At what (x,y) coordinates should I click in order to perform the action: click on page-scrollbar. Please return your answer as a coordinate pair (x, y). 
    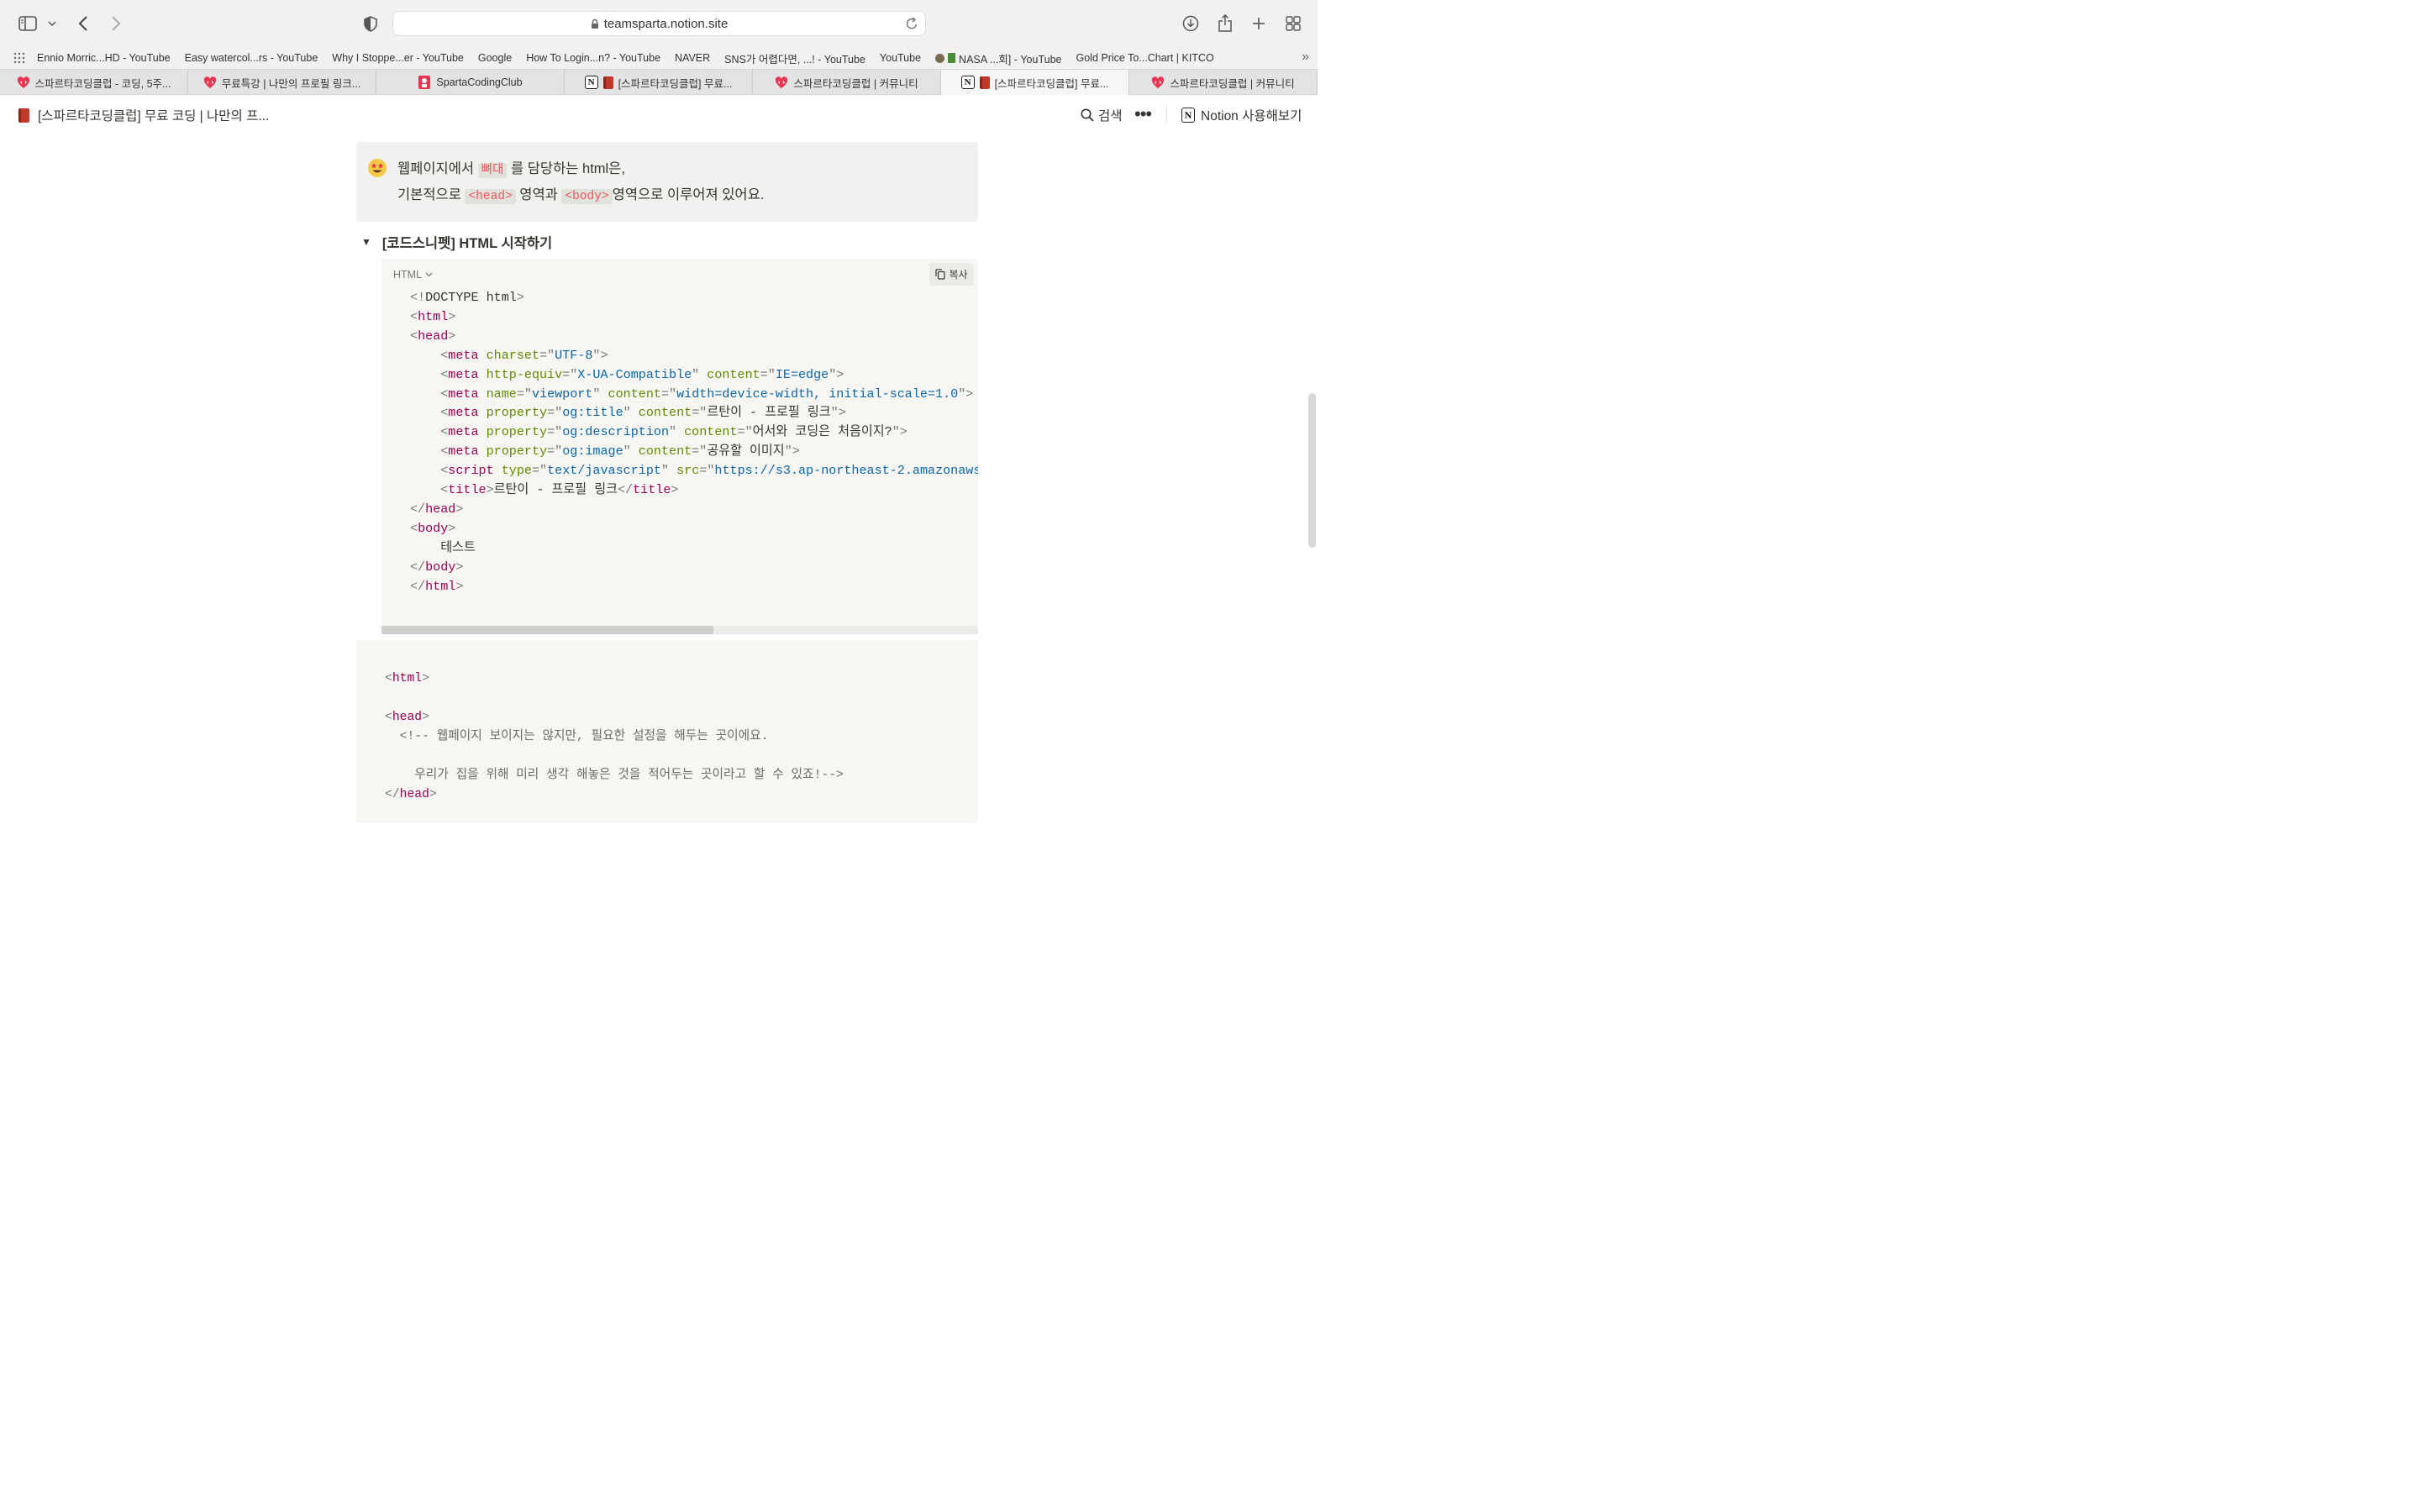
    Looking at the image, I should click on (1312, 470).